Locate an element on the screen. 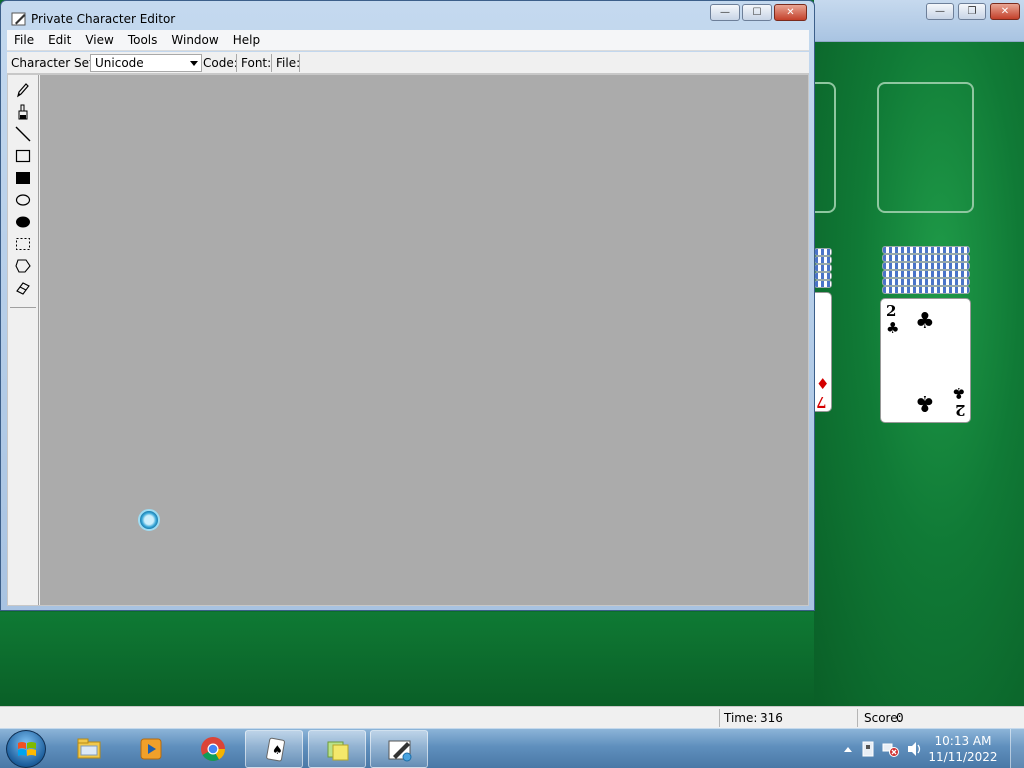 The width and height of the screenshot is (1024, 768). media-player-button is located at coordinates (151, 749).